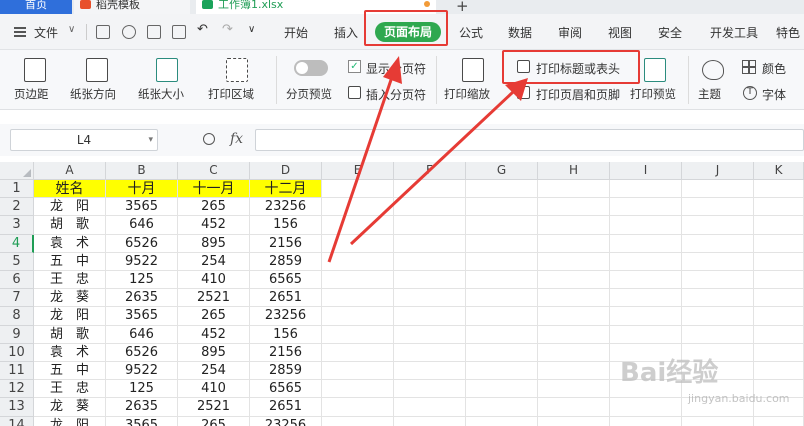 The height and width of the screenshot is (426, 804). I want to click on watermark-url: jingyan.baidu.com, so click(739, 398).